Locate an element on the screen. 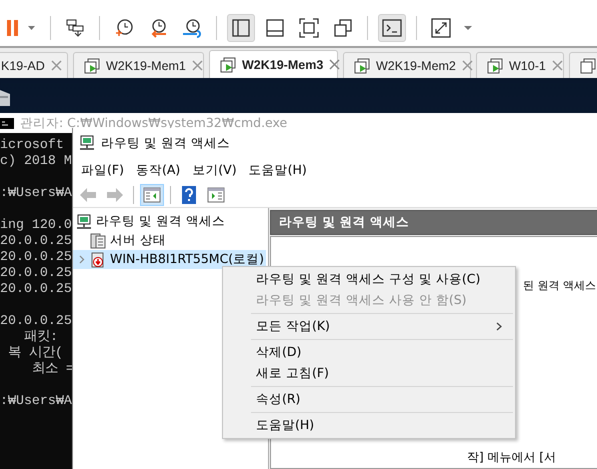  pane-view-icon is located at coordinates (216, 194).